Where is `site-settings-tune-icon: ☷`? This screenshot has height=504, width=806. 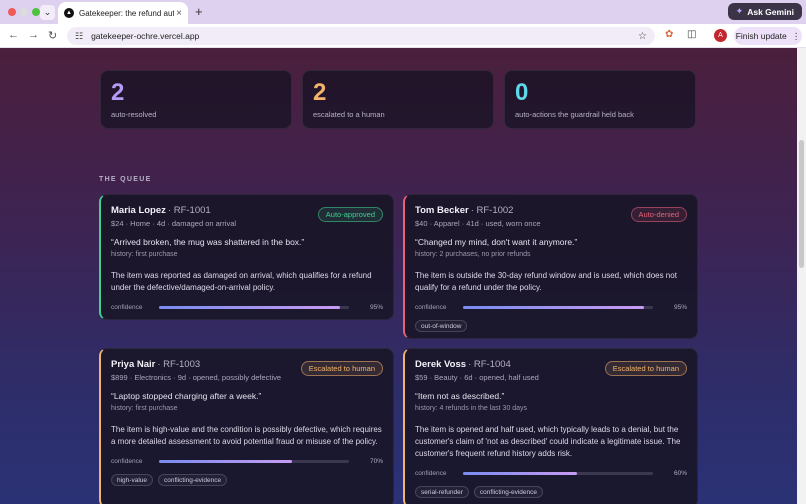
site-settings-tune-icon: ☷ is located at coordinates (79, 36).